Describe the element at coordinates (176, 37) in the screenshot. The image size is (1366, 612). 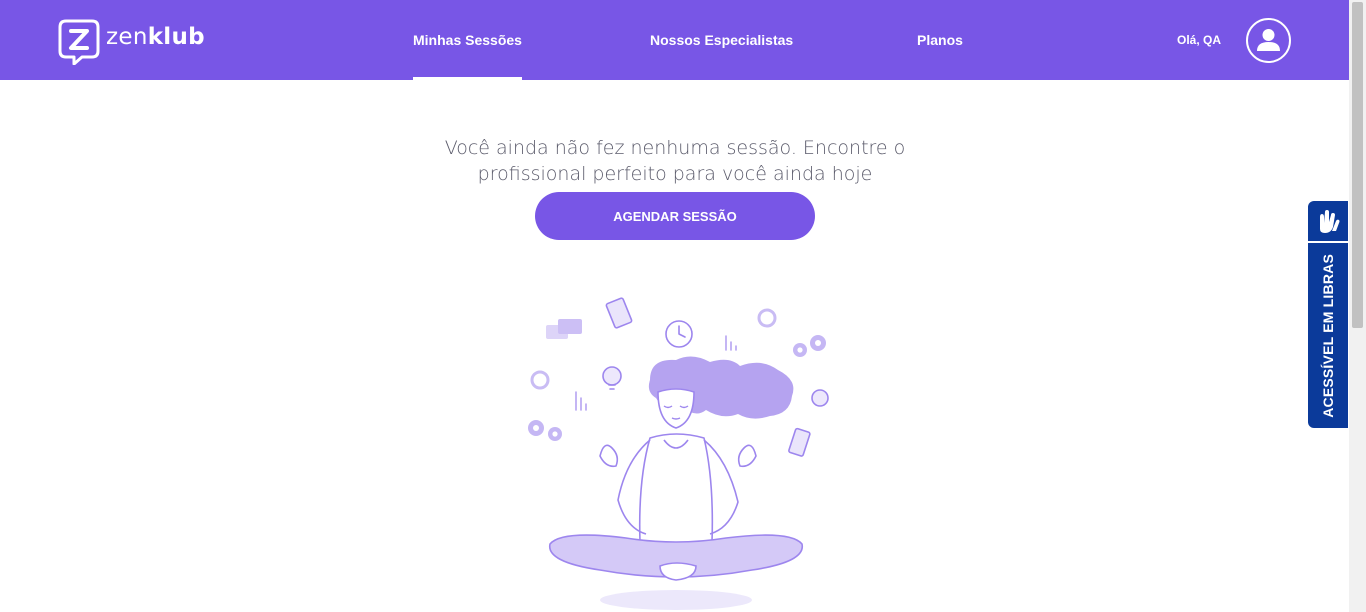
I see `logo-wordmark-bold: klub` at that location.